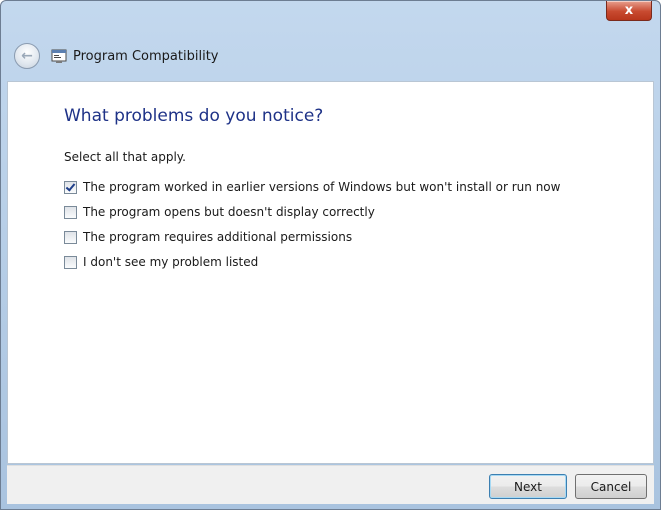 This screenshot has width=661, height=510. What do you see at coordinates (146, 56) in the screenshot?
I see `window-title: Program Compatibility` at bounding box center [146, 56].